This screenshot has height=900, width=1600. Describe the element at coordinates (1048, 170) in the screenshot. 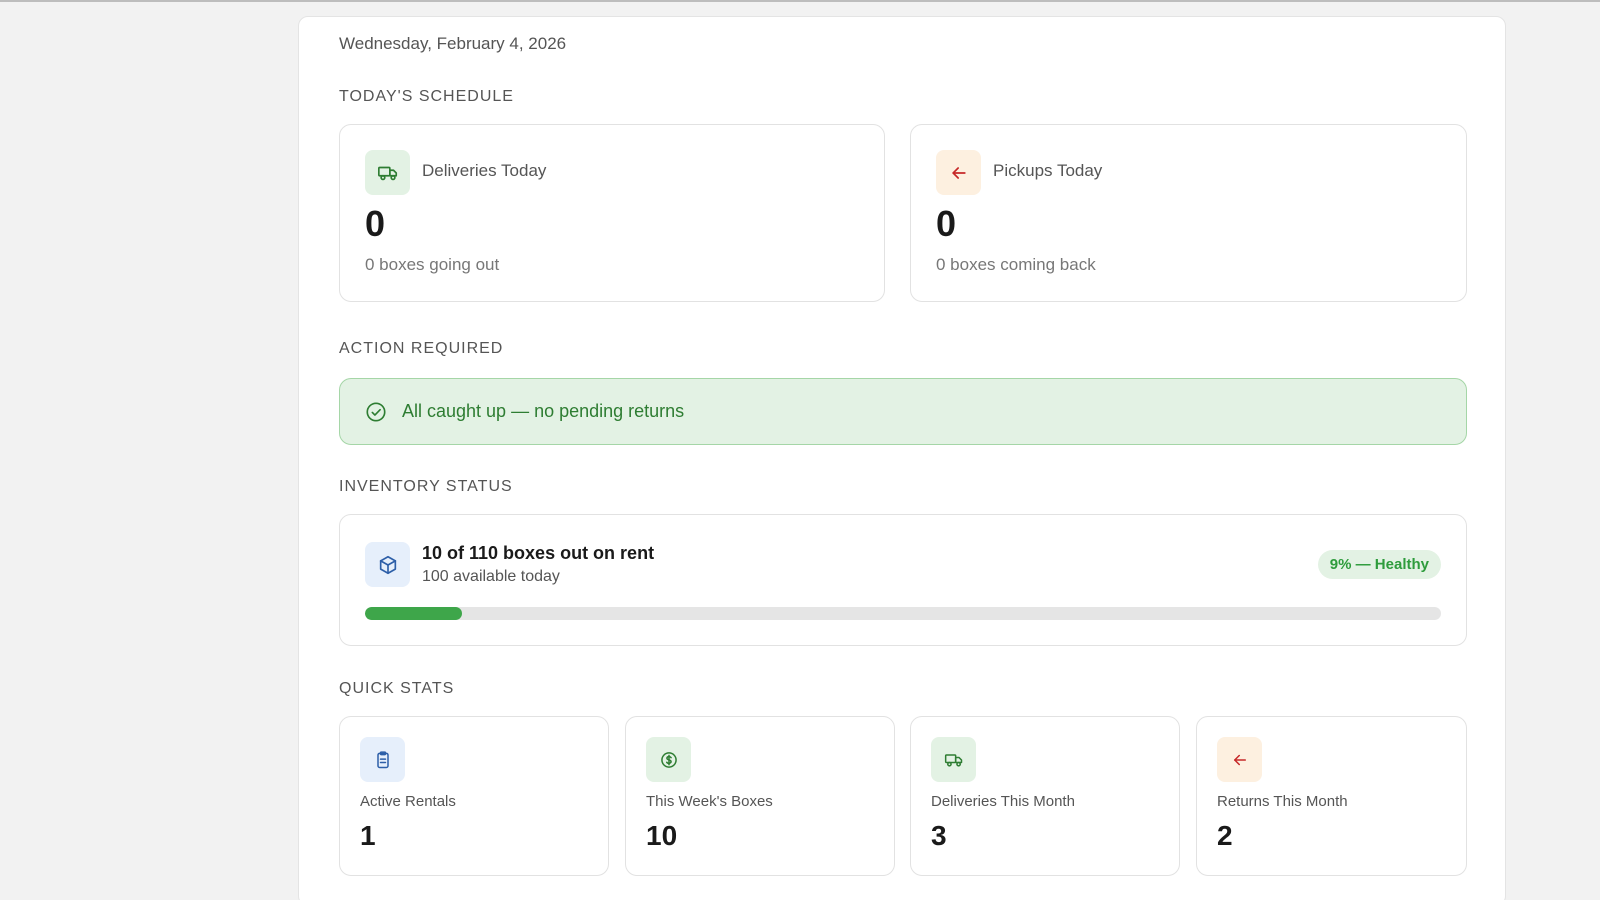

I see `pickups-today-label: Pickups Today` at that location.